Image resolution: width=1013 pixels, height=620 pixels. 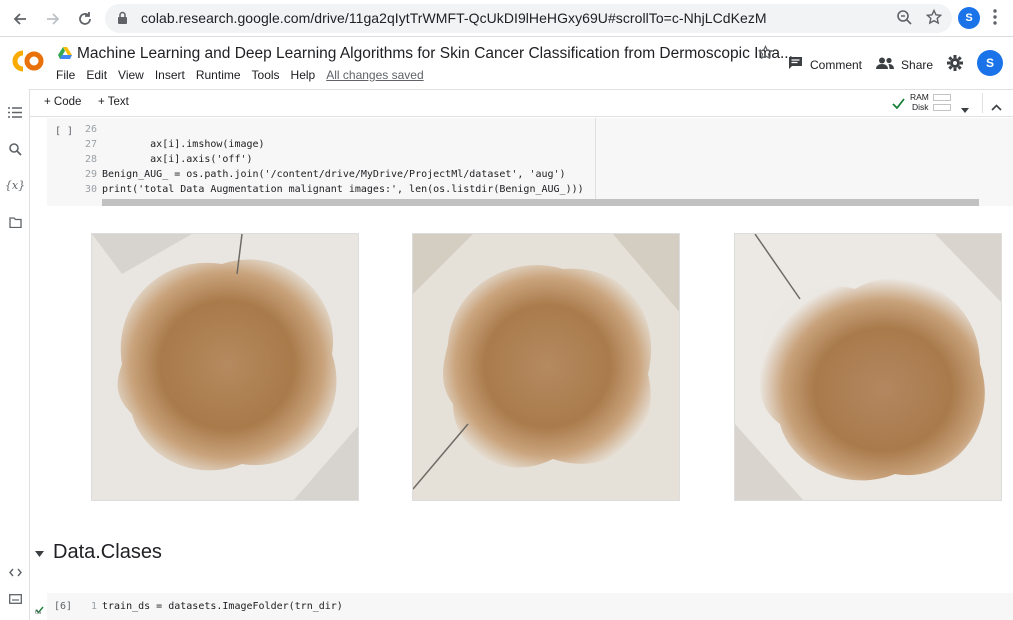 I want to click on comment-icon, so click(x=795, y=64).